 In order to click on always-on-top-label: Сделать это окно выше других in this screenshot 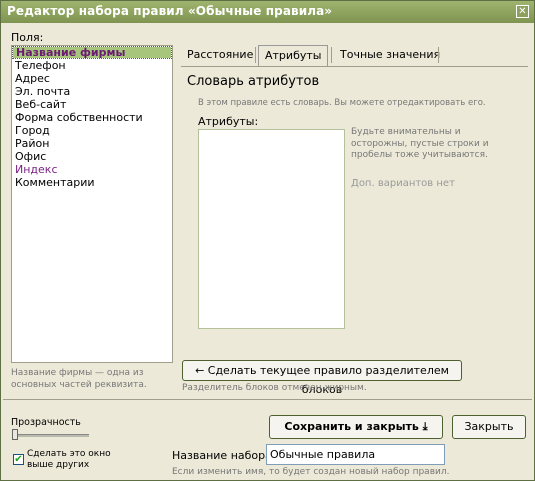, I will do `click(69, 459)`.